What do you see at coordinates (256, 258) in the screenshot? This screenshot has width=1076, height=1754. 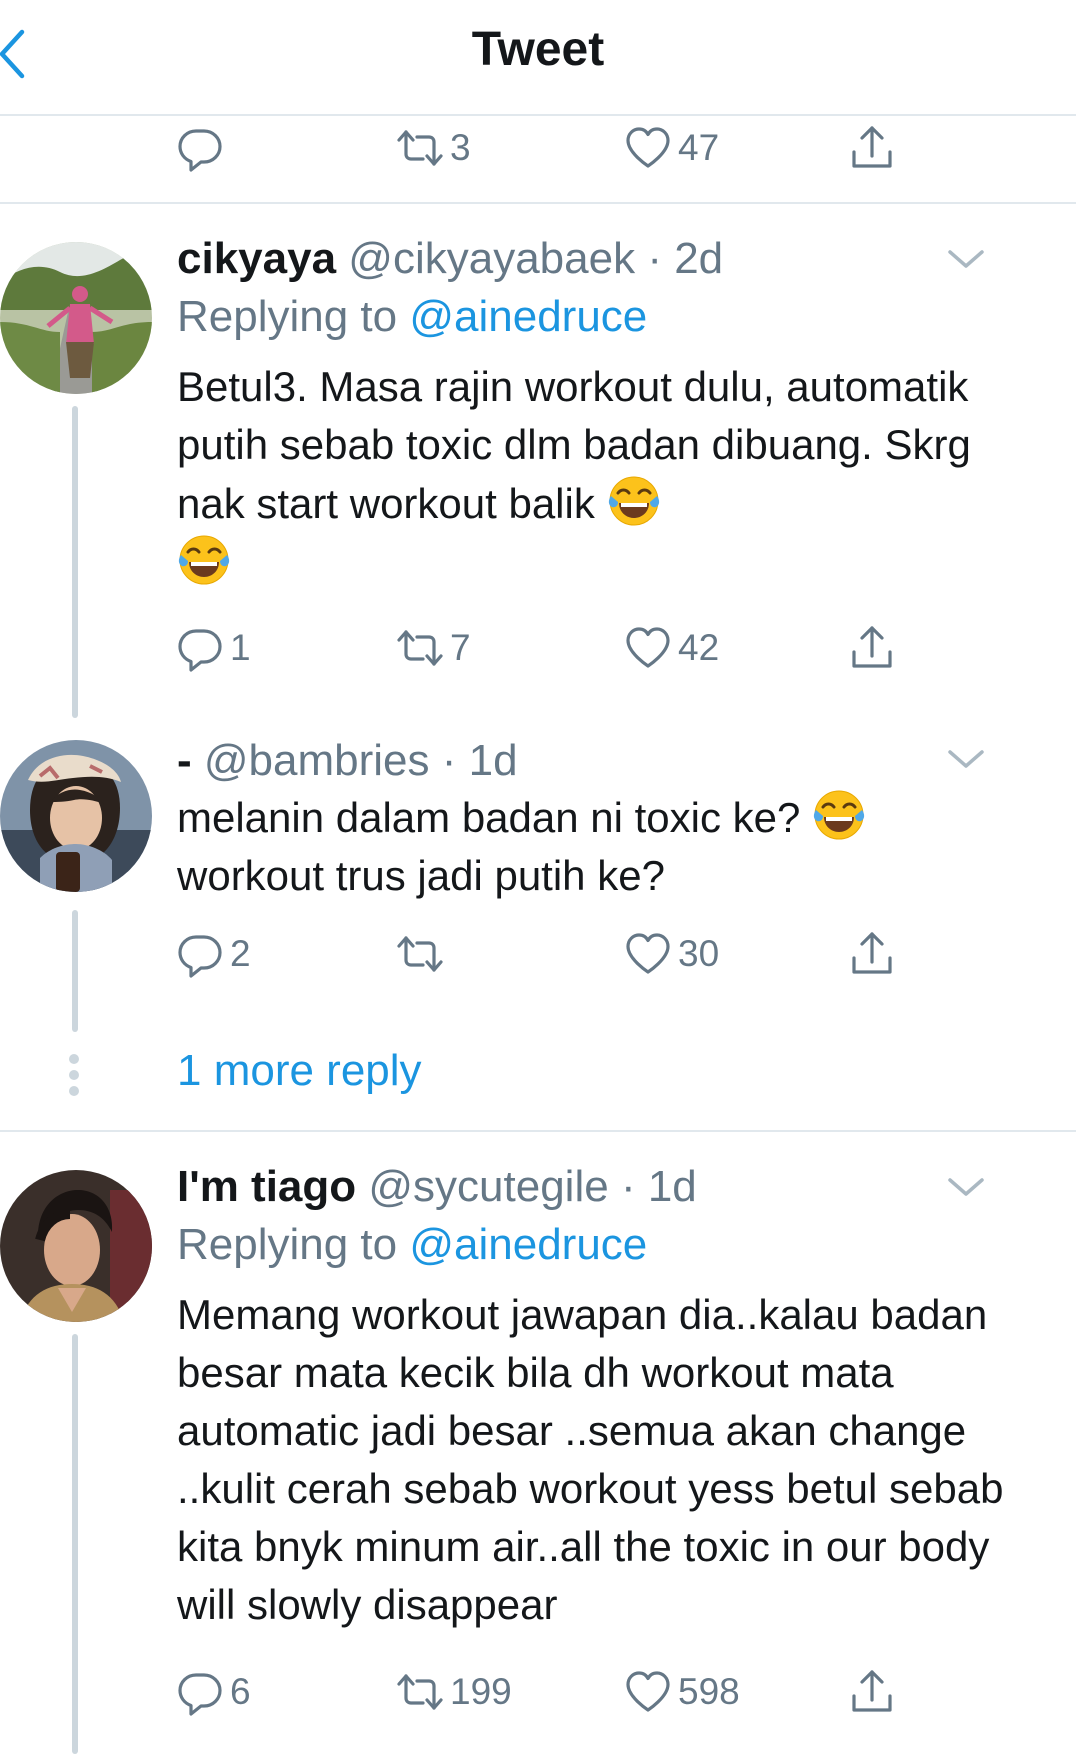 I see `display-name: cikyaya` at bounding box center [256, 258].